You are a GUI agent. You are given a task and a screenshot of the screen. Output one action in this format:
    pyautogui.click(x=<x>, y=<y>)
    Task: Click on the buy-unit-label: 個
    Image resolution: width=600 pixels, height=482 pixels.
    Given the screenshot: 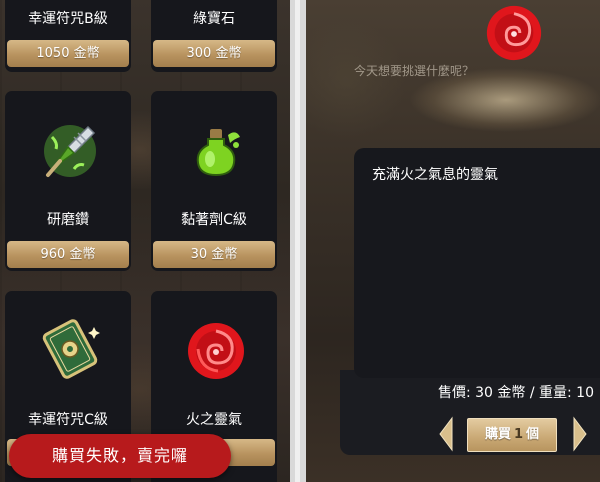 What is the action you would take?
    pyautogui.click(x=533, y=434)
    